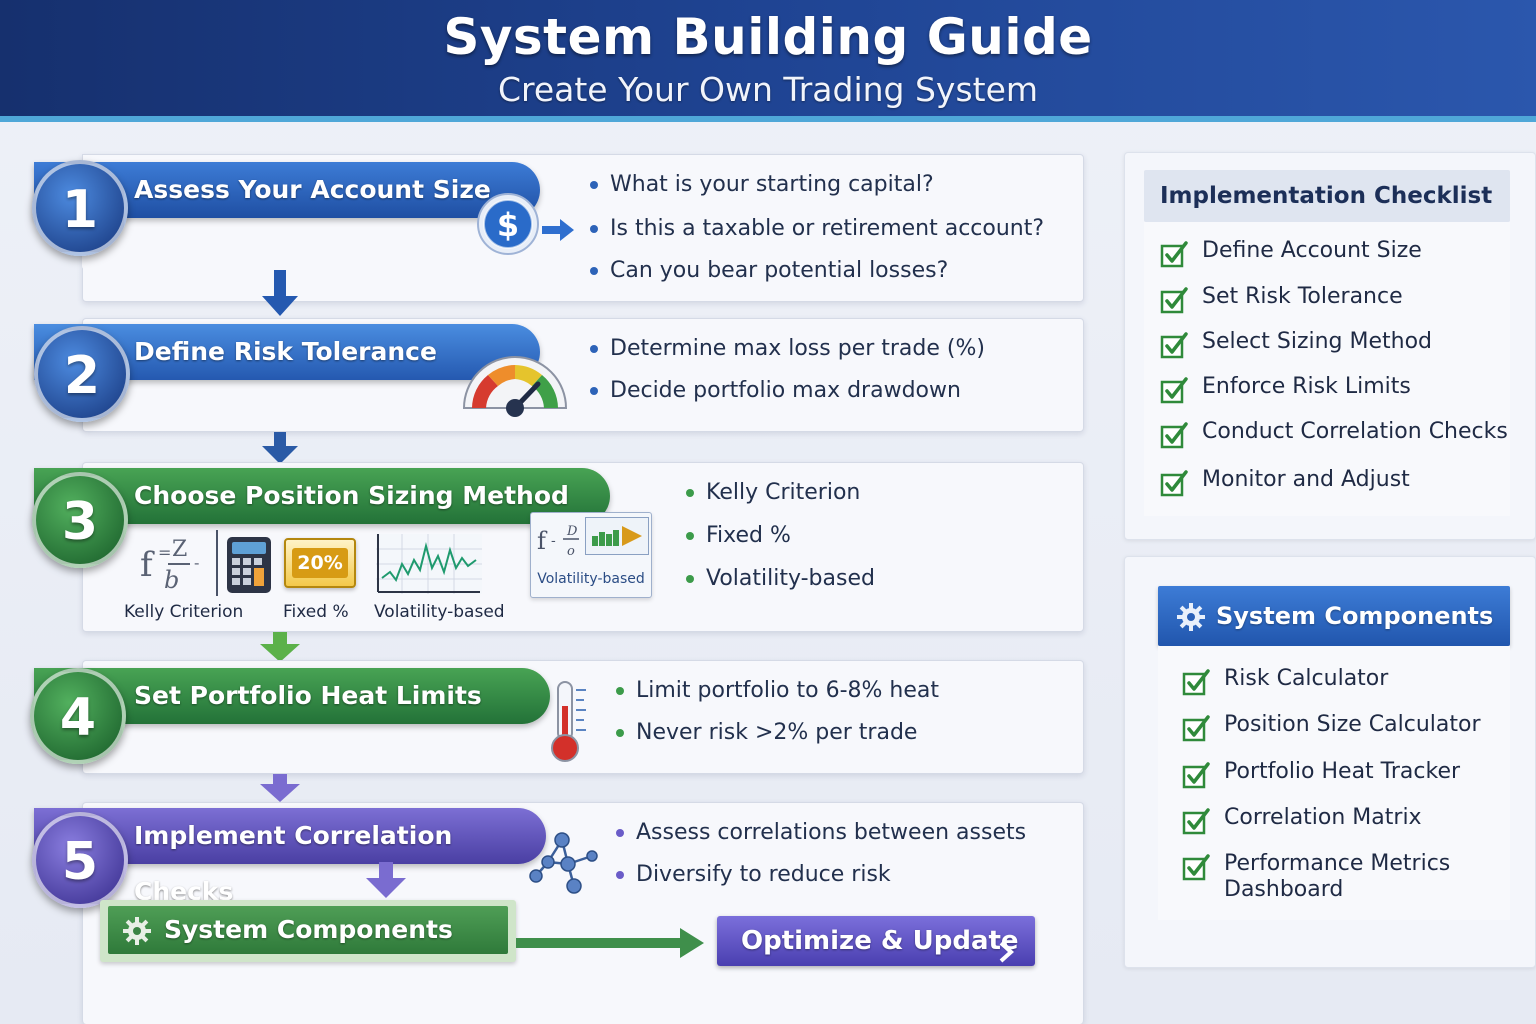 The image size is (1536, 1024). I want to click on calculator-icon, so click(249, 565).